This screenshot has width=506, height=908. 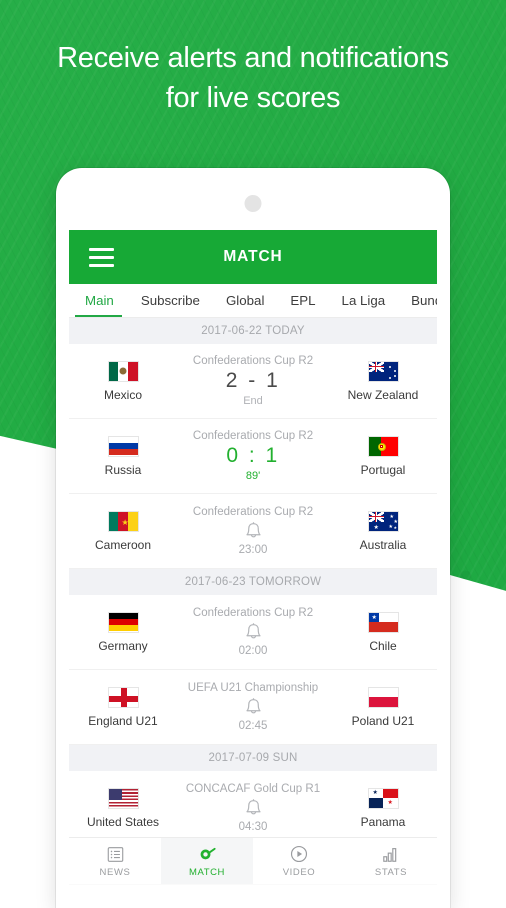 I want to click on away-team: ★ ★ Panama, so click(x=383, y=808).